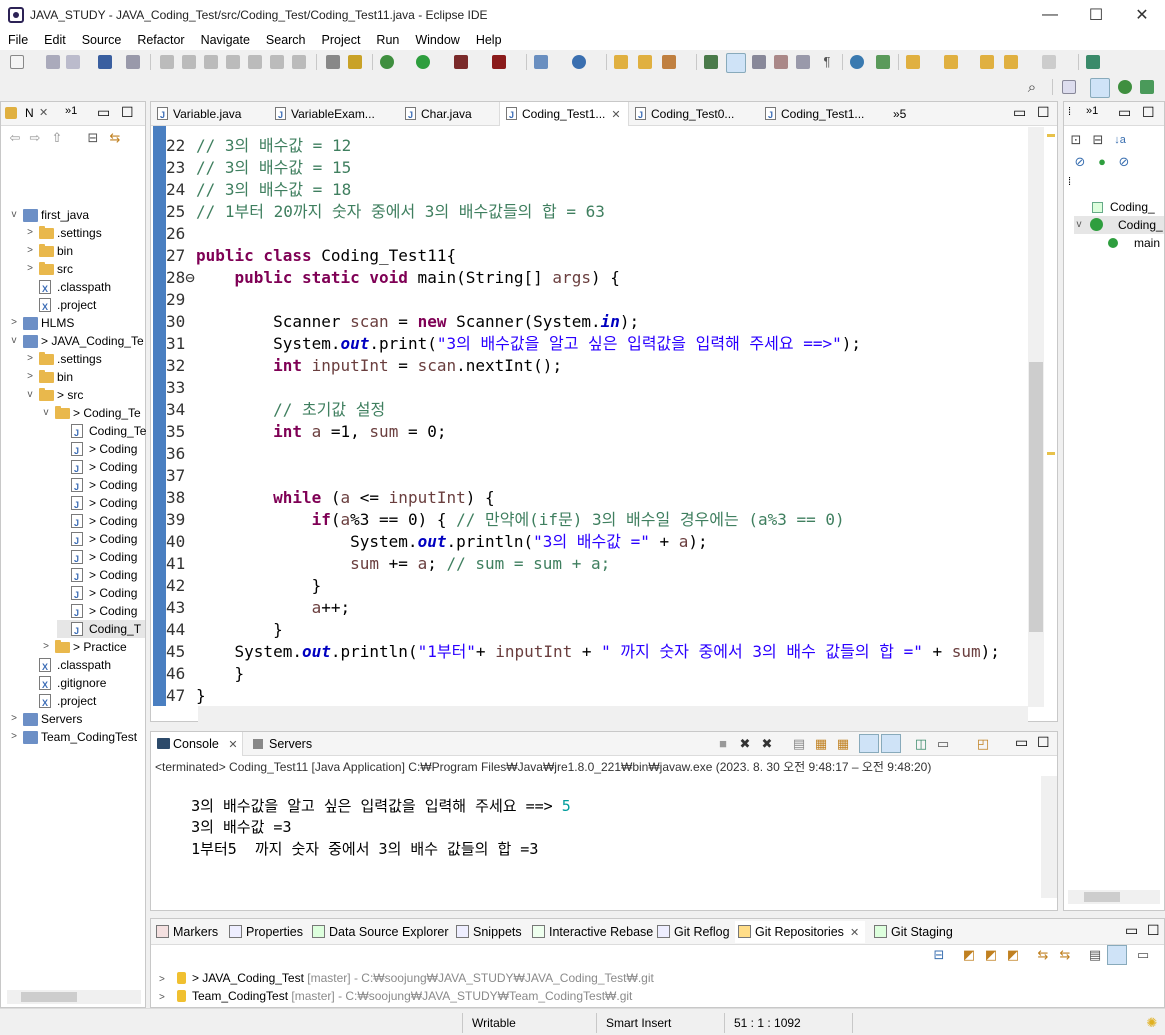 The image size is (1165, 1035). I want to click on editor-tab: Char.java, so click(435, 114).